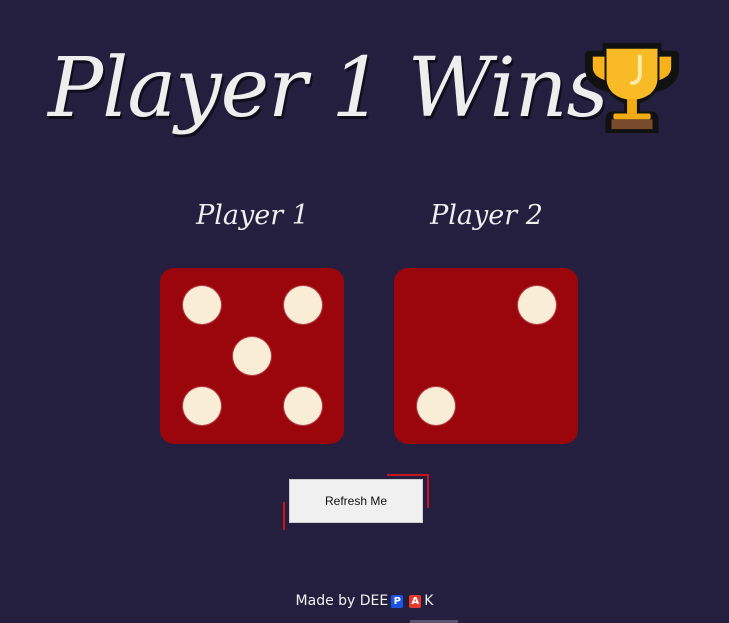  What do you see at coordinates (486, 356) in the screenshot?
I see `player-2-die` at bounding box center [486, 356].